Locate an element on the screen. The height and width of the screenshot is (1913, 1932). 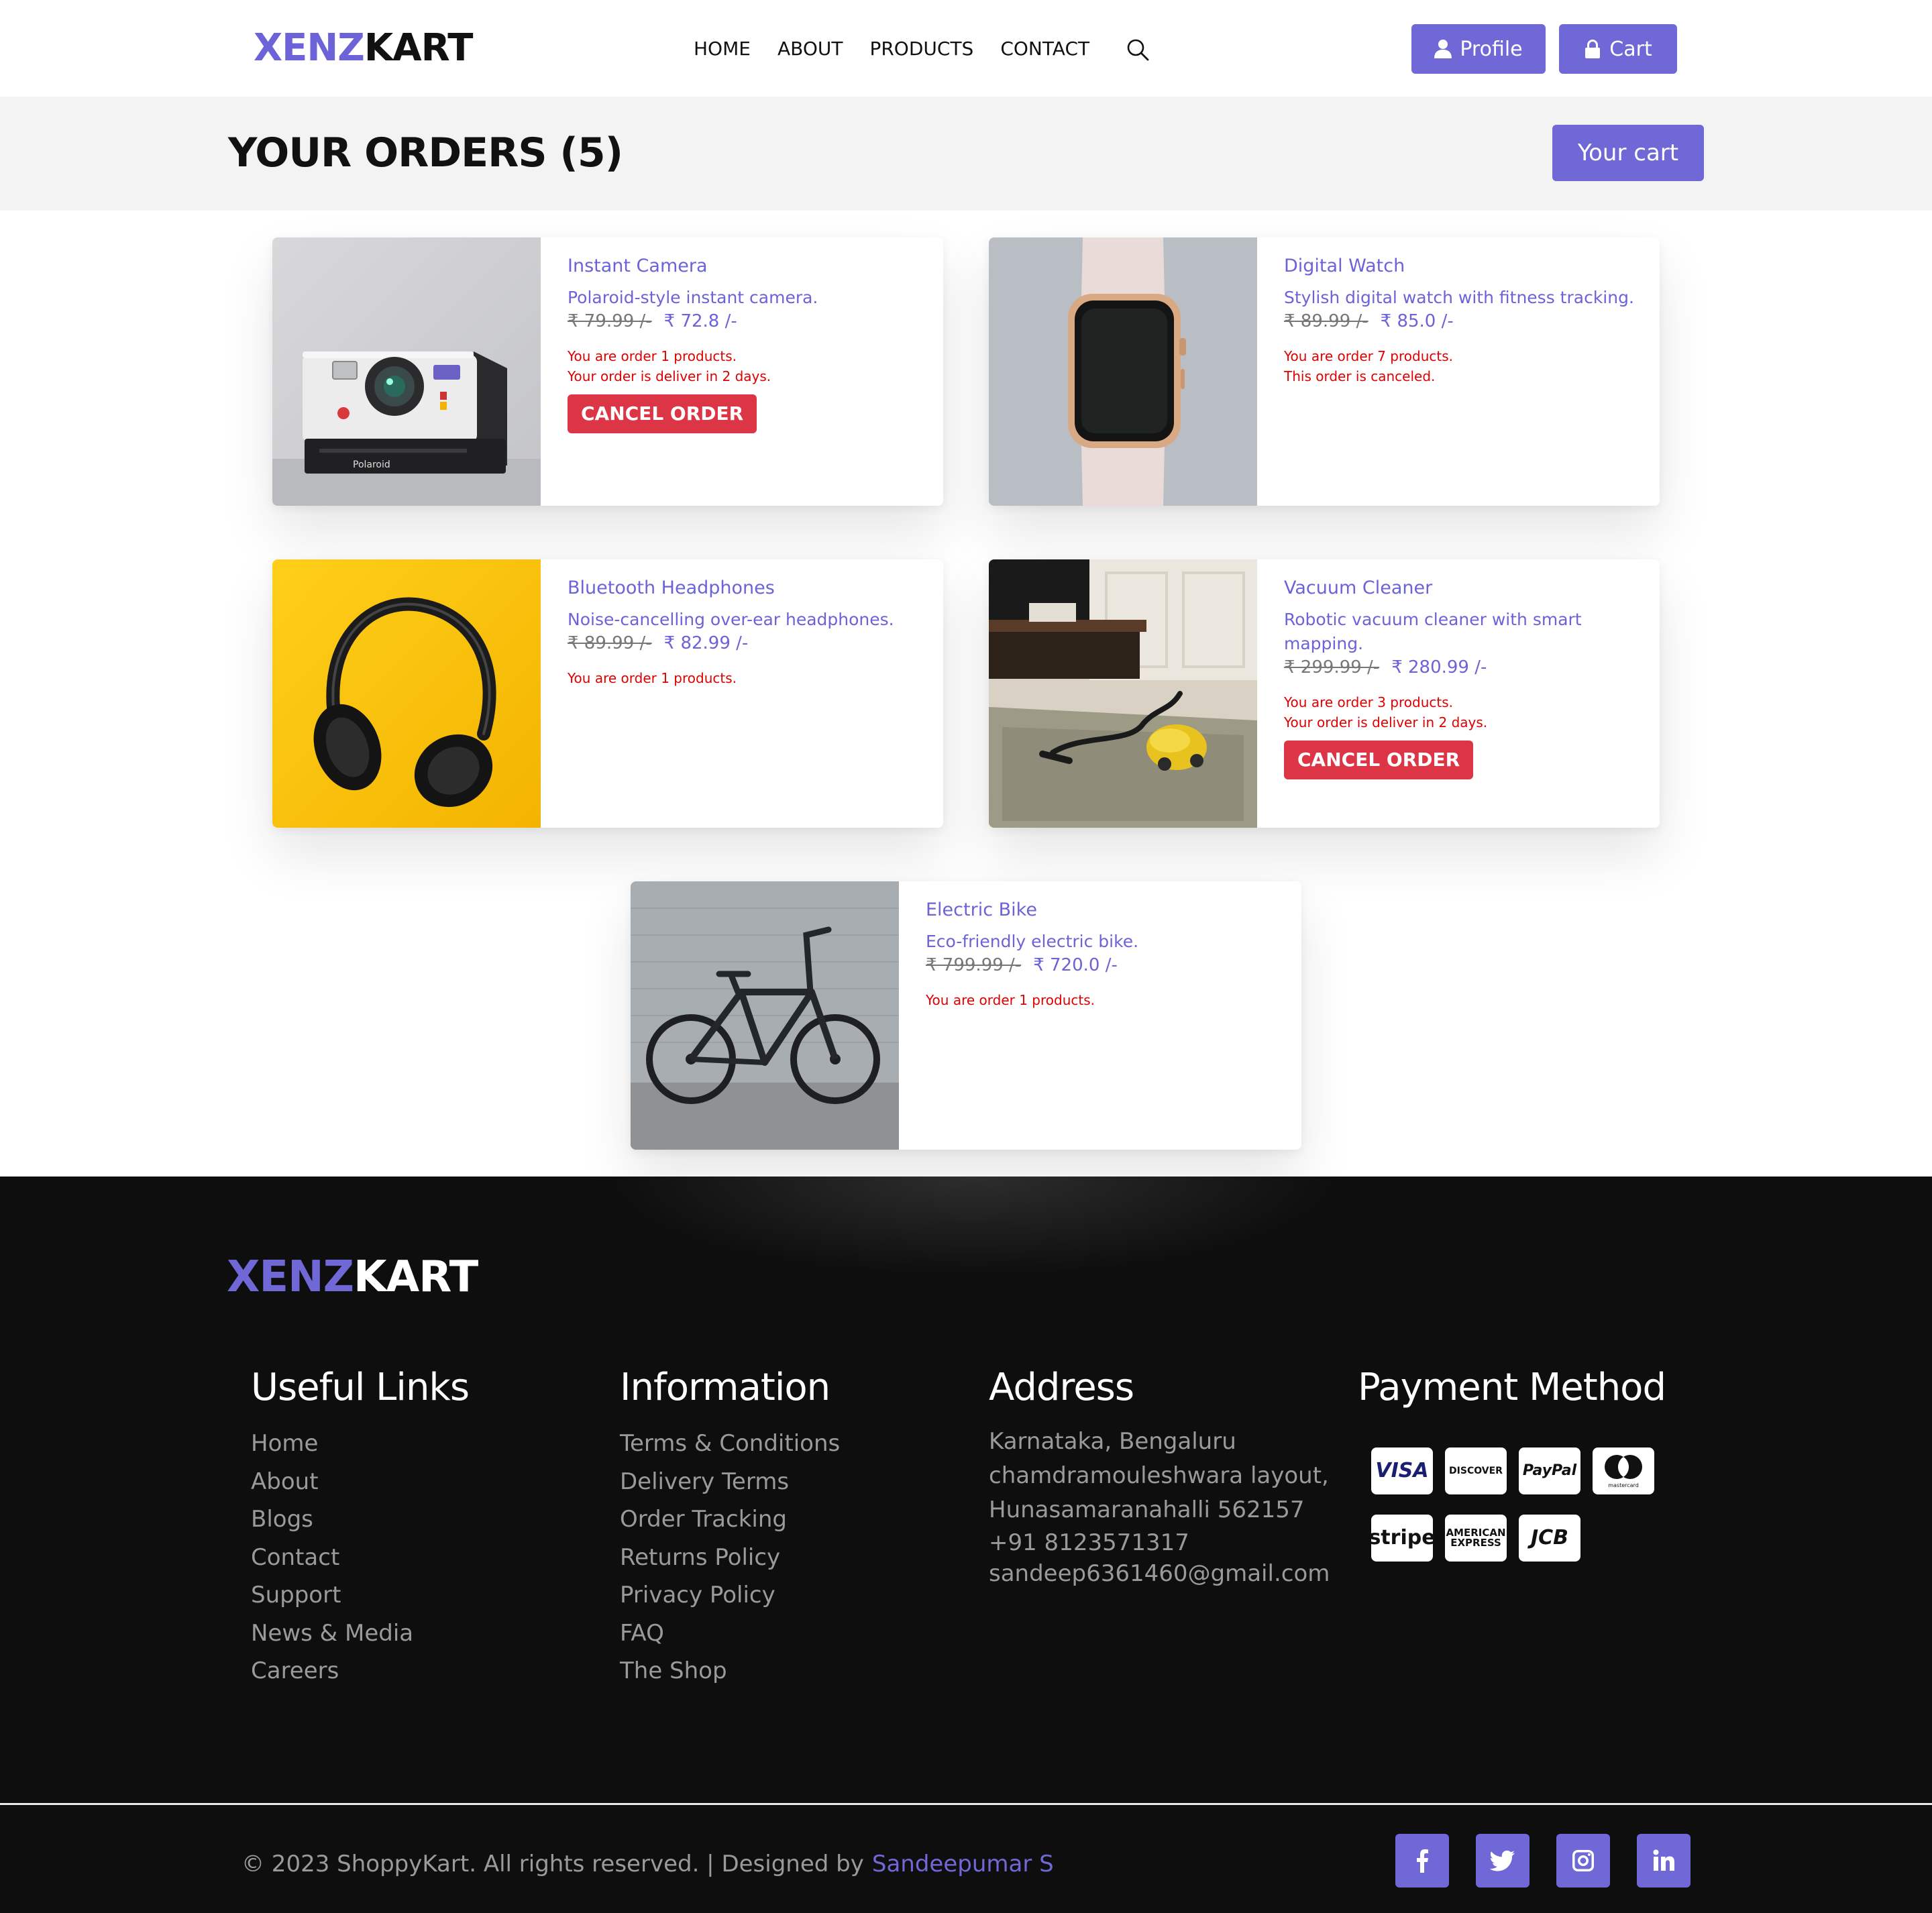
cart-button-label: Cart is located at coordinates (1630, 49).